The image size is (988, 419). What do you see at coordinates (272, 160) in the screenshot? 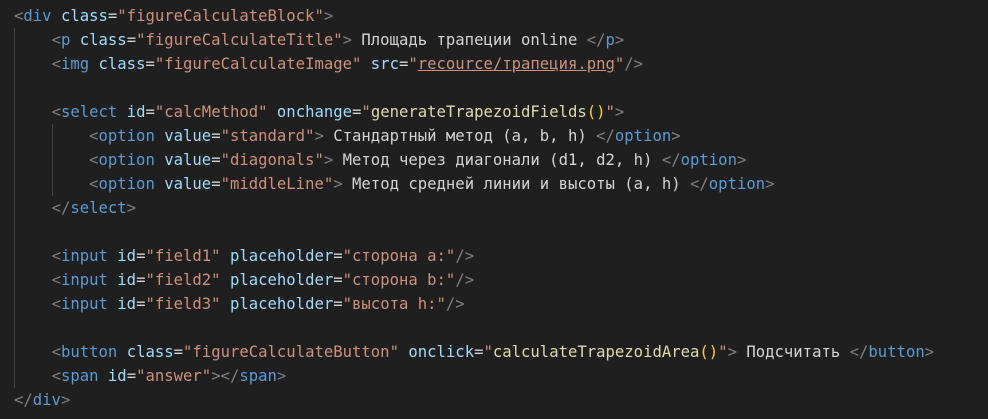
I see `code-token-str: "diagonals"` at bounding box center [272, 160].